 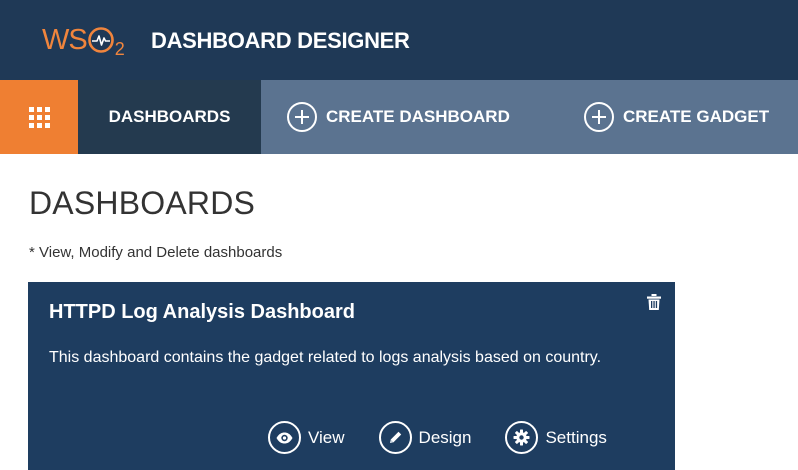 What do you see at coordinates (696, 116) in the screenshot?
I see `nav-create-gadget-label: CREATE GADGET` at bounding box center [696, 116].